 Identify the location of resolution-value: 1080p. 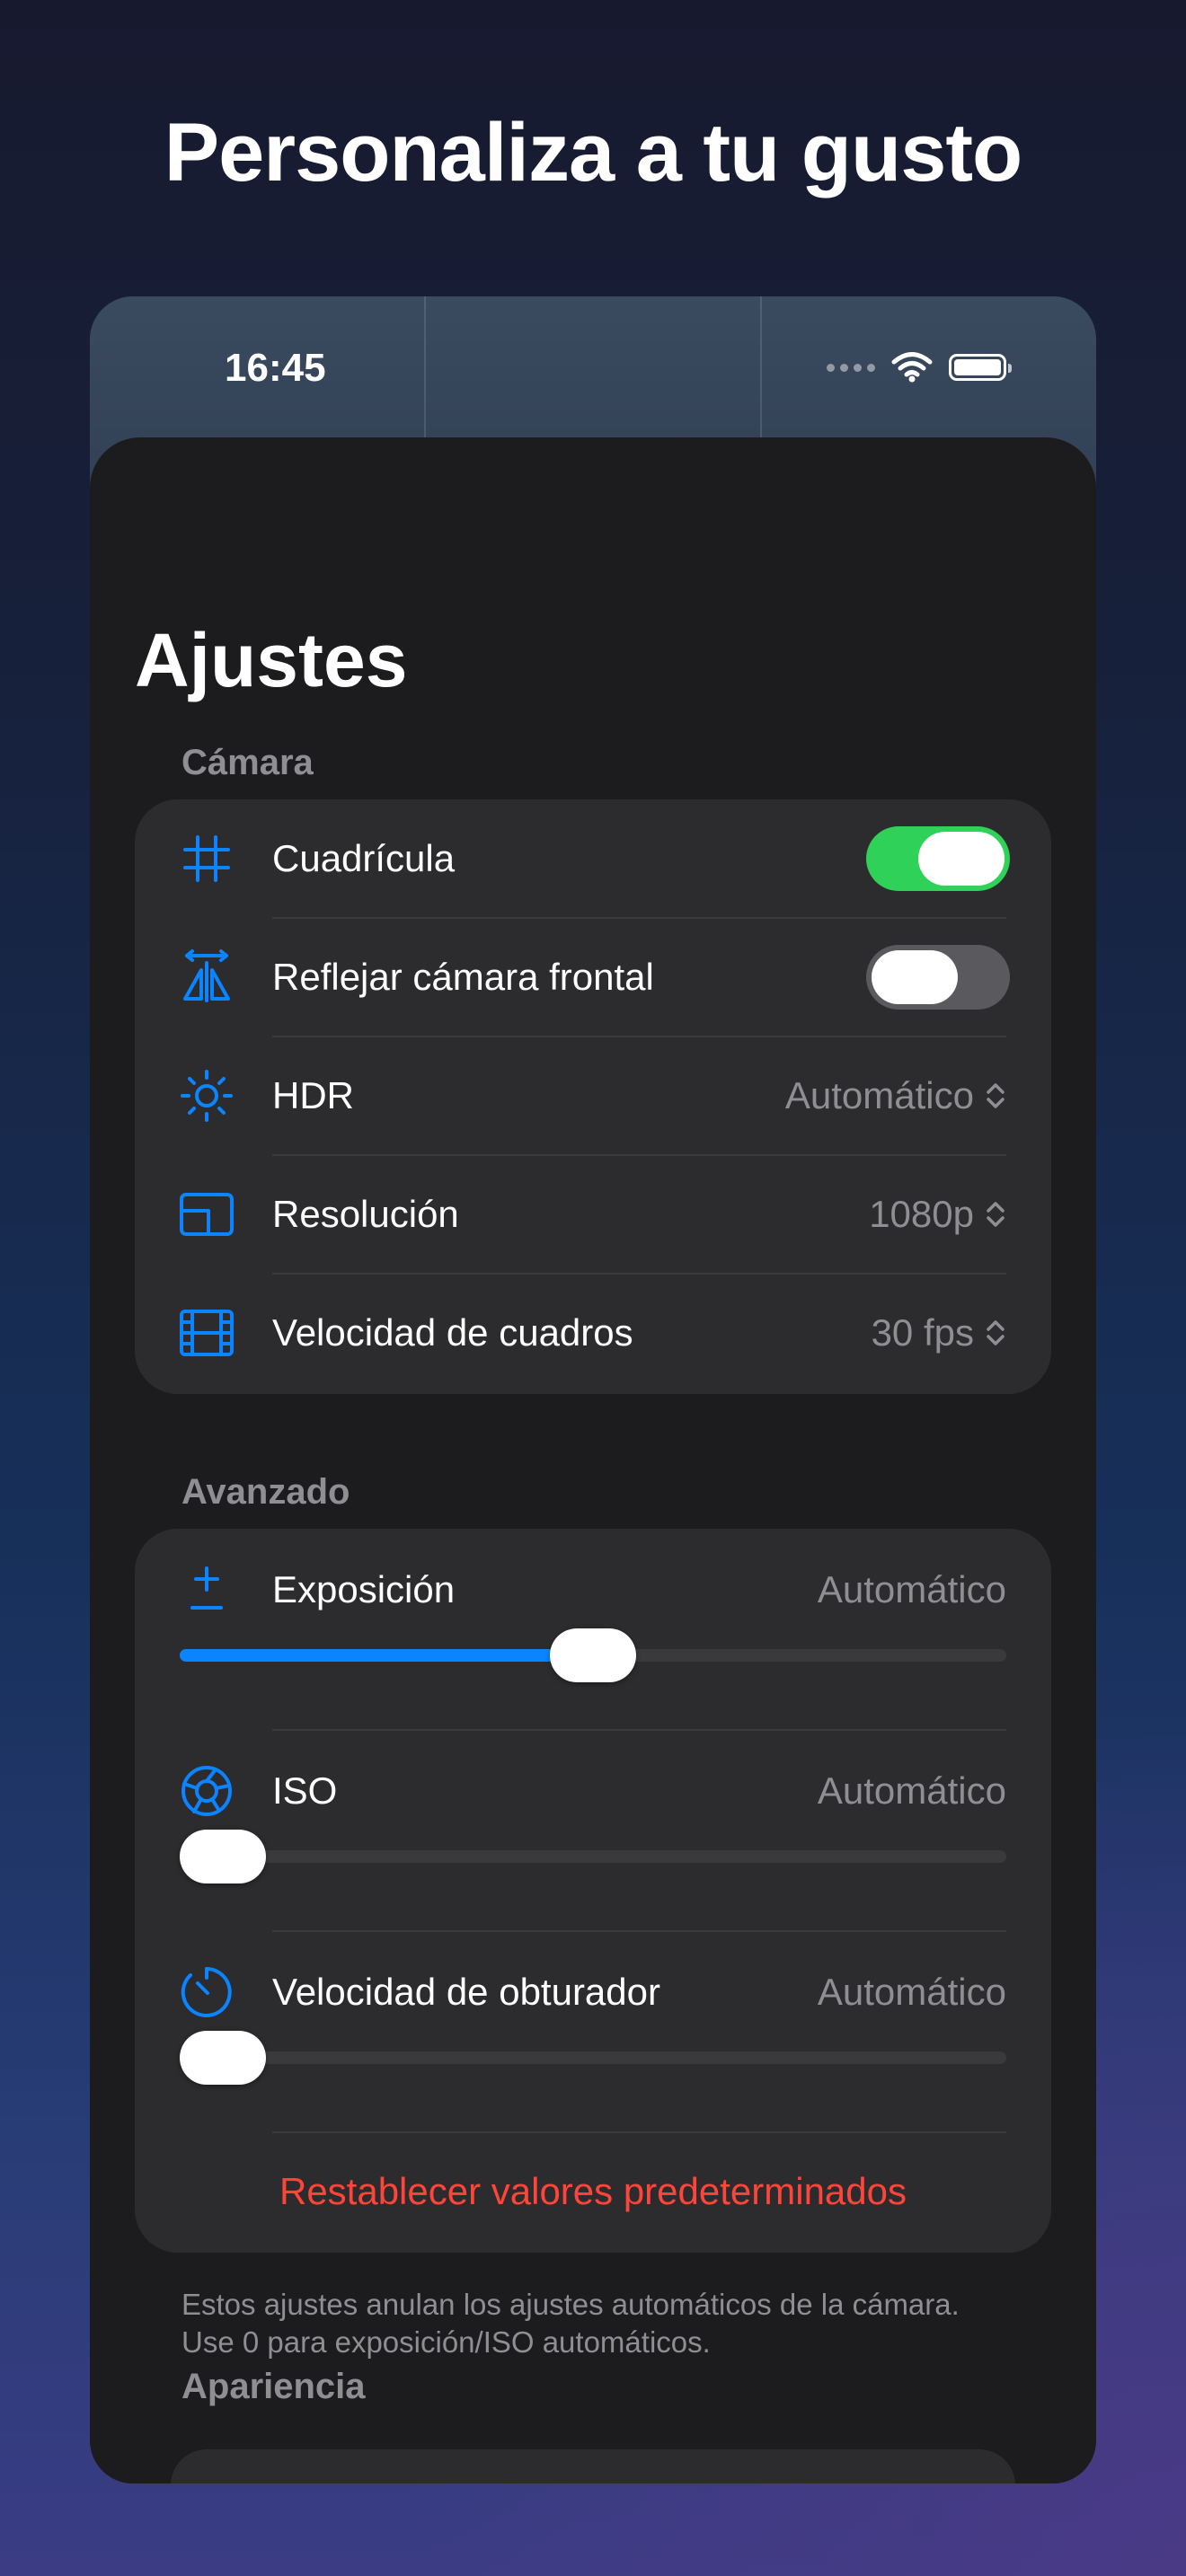
(921, 1214).